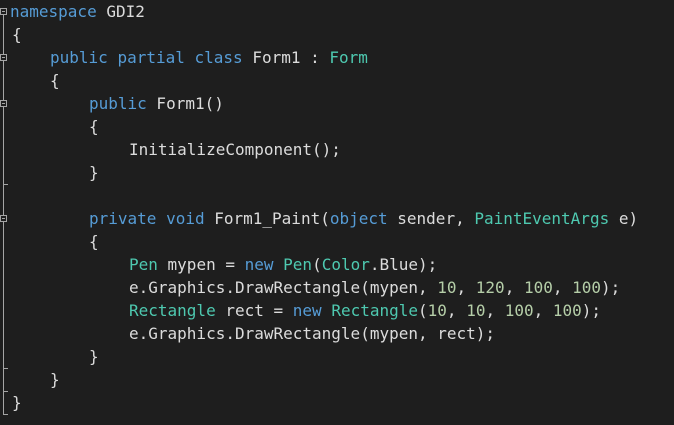 This screenshot has height=425, width=674. Describe the element at coordinates (3, 103) in the screenshot. I see `collapse-constructor-icon` at that location.